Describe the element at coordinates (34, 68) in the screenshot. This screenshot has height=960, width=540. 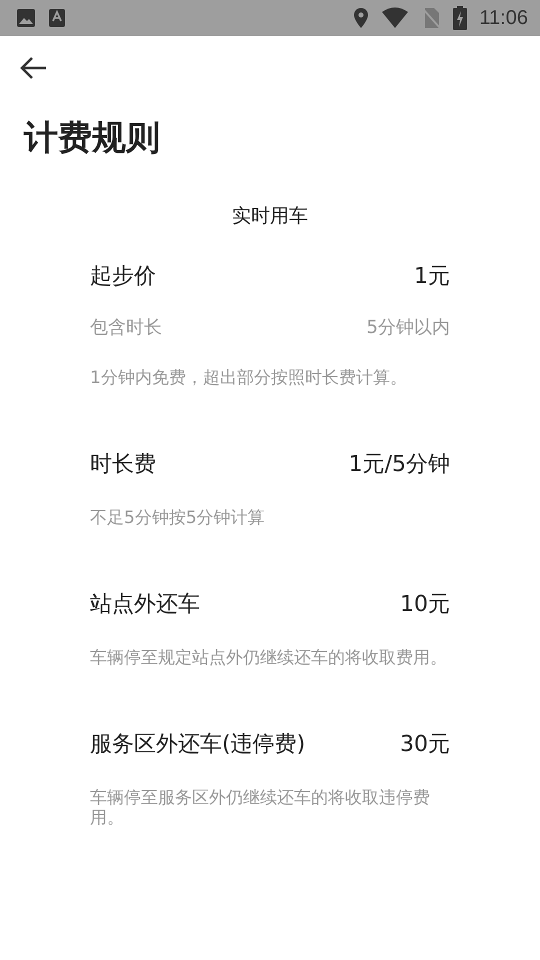
I see `back-arrow-icon` at that location.